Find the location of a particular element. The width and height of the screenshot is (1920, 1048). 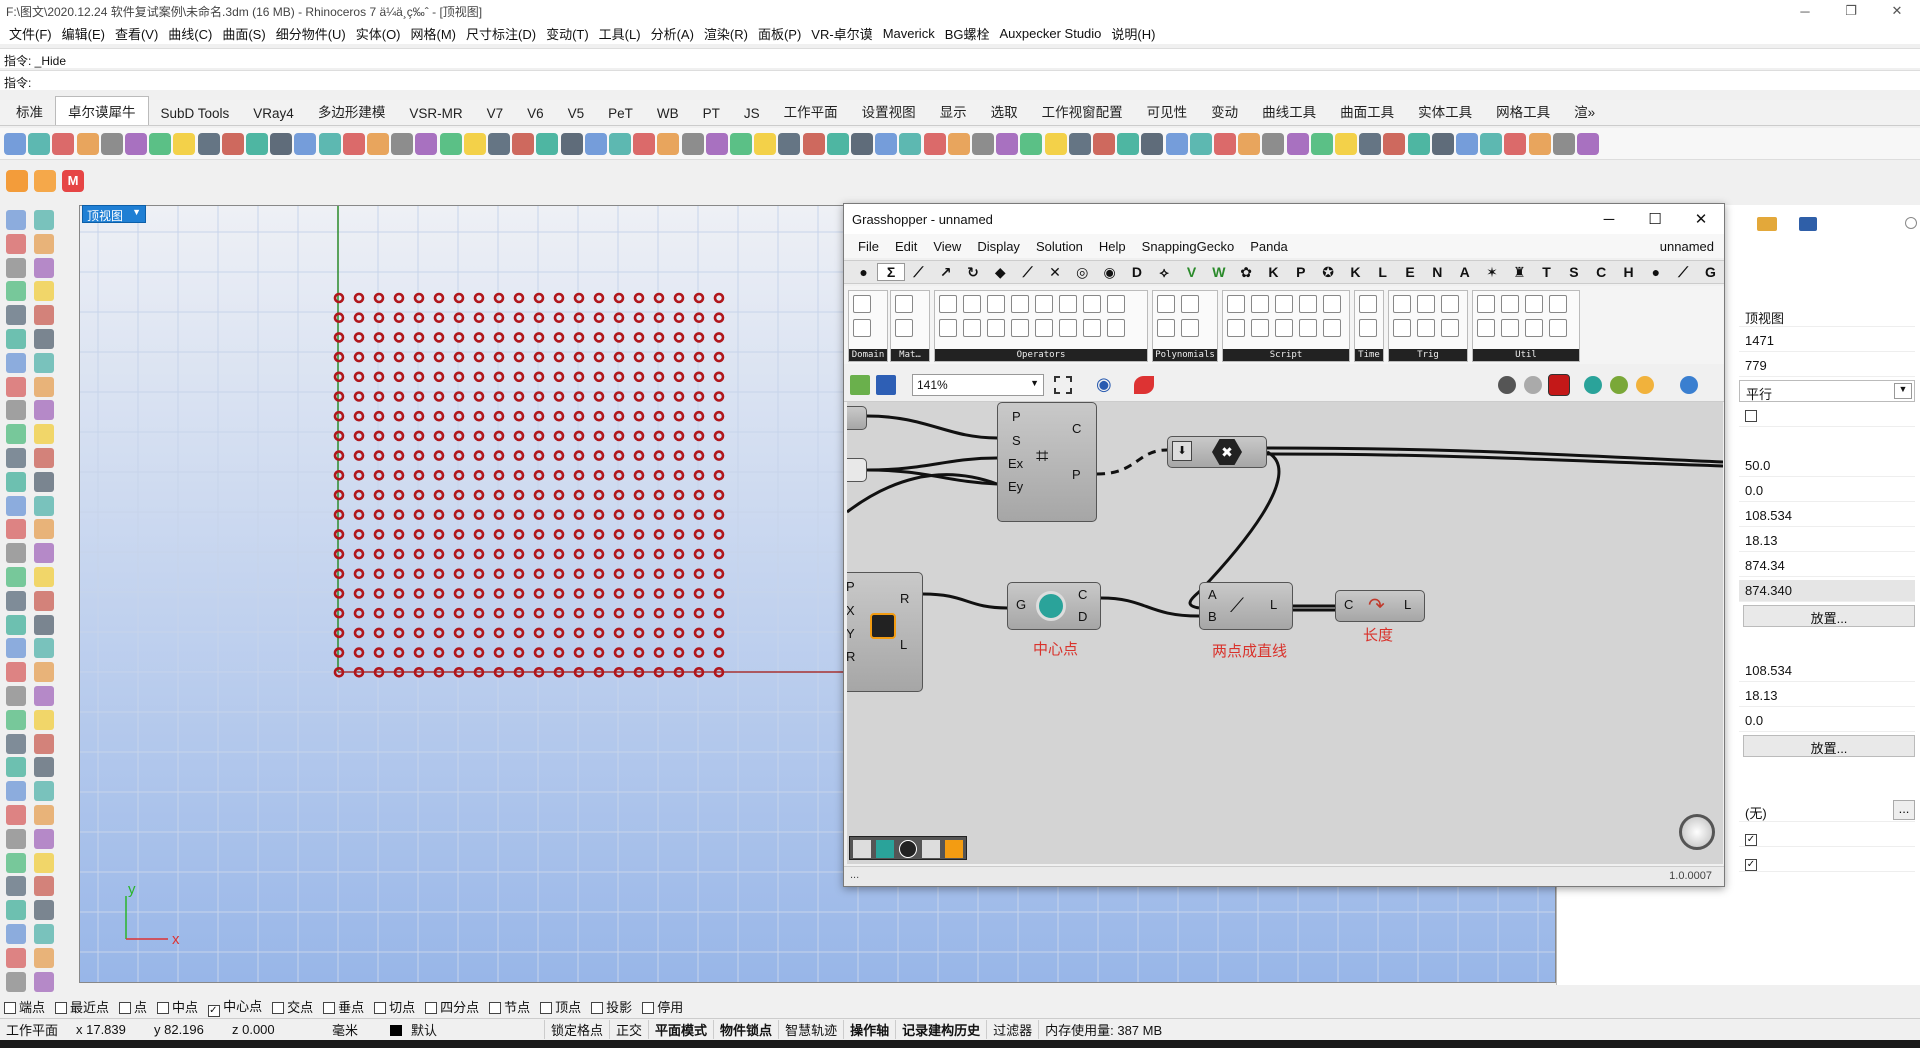

gh-menu-item: View is located at coordinates (947, 246).